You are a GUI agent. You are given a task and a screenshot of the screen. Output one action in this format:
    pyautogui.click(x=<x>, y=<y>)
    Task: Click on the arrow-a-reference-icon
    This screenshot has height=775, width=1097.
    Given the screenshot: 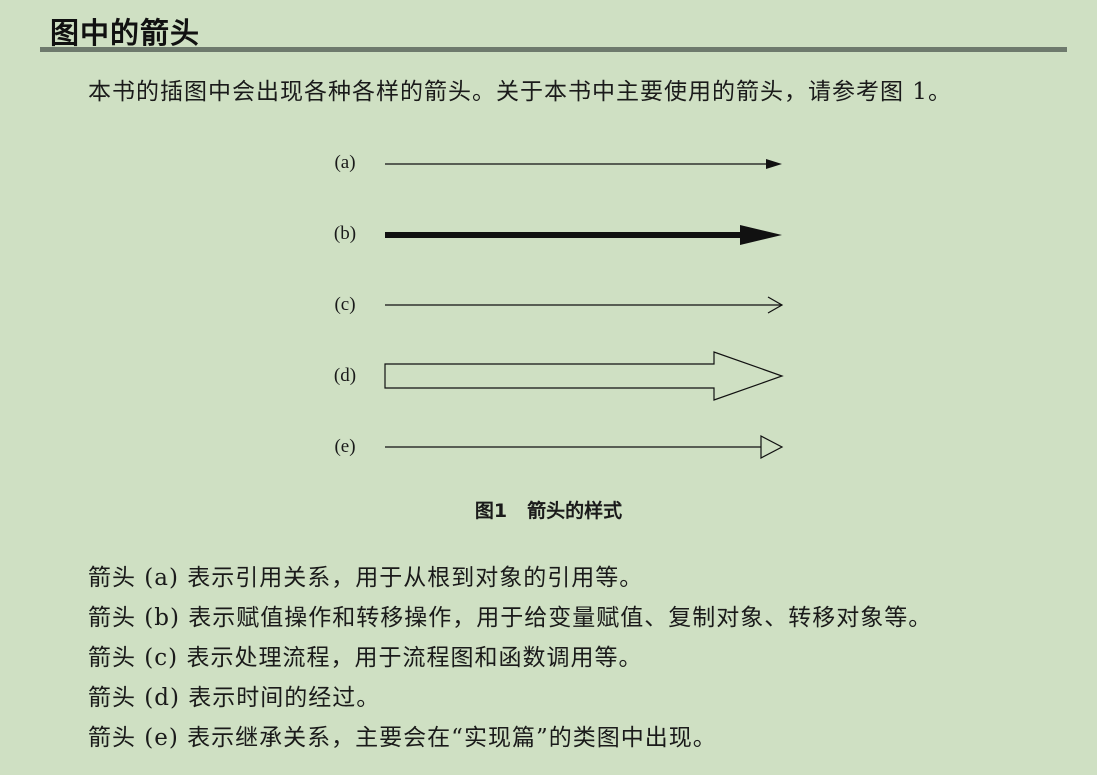 What is the action you would take?
    pyautogui.click(x=583, y=164)
    